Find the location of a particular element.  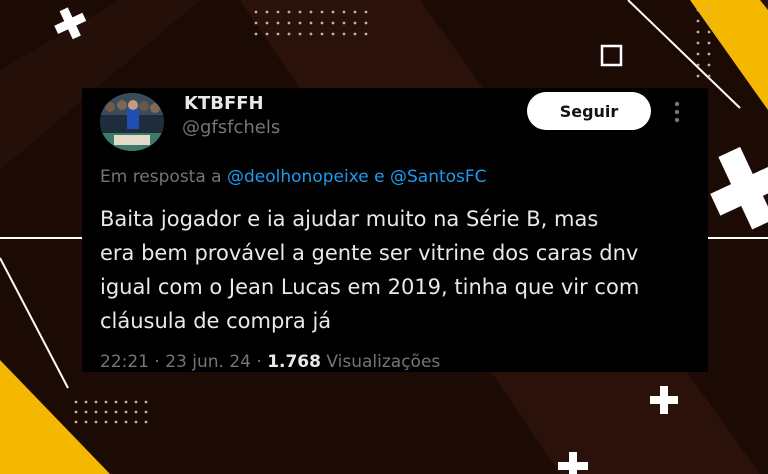

username: @gfsfchels is located at coordinates (231, 127).